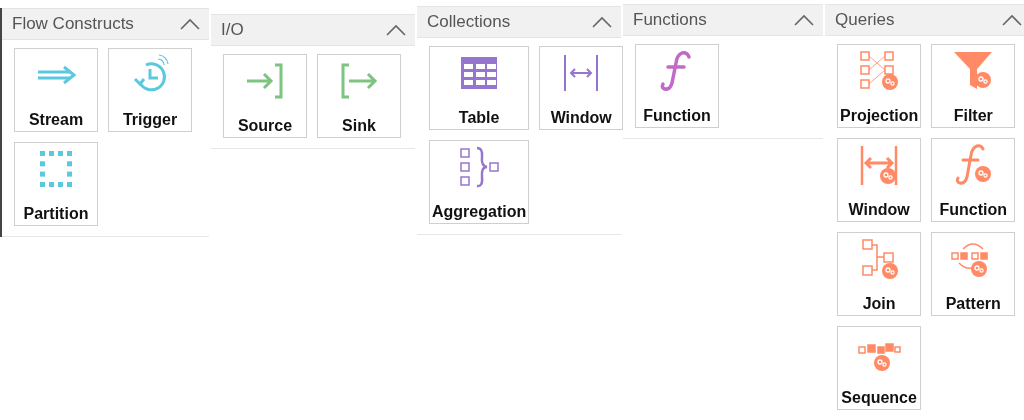 This screenshot has width=1024, height=420. Describe the element at coordinates (479, 167) in the screenshot. I see `bracket-squares-icon` at that location.